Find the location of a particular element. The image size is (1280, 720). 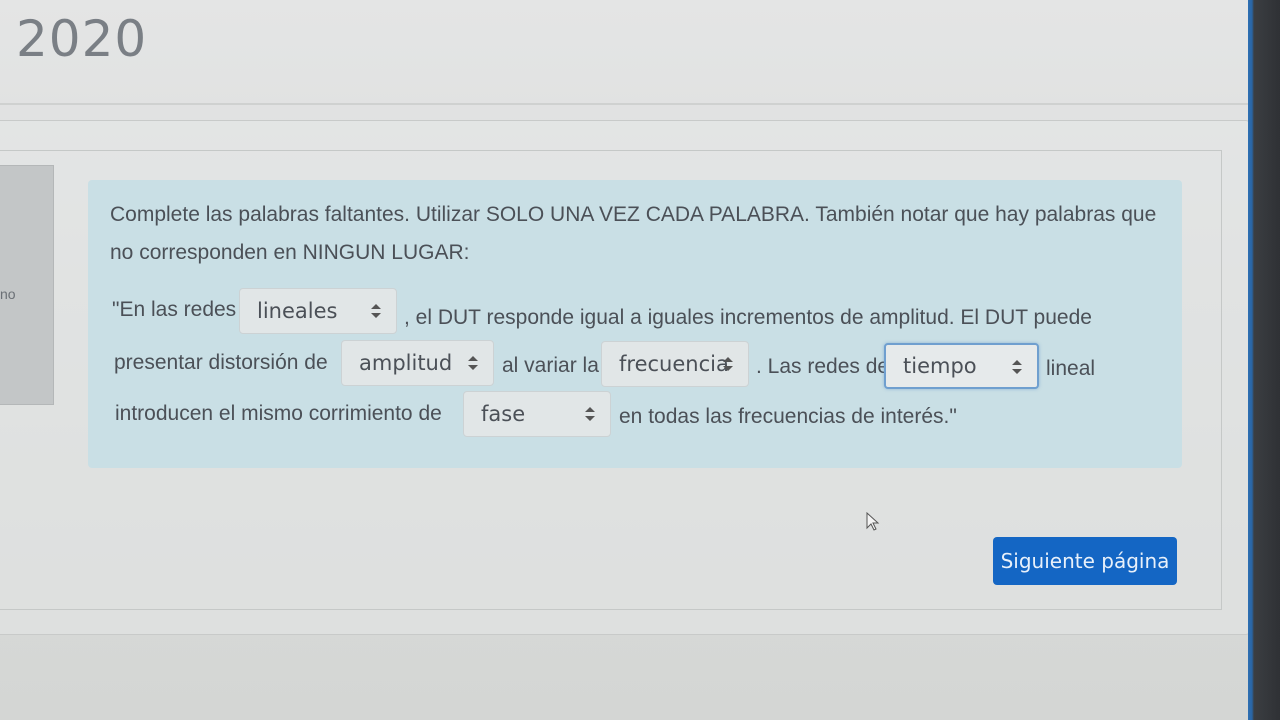

select-gap-5: fase is located at coordinates (537, 414).